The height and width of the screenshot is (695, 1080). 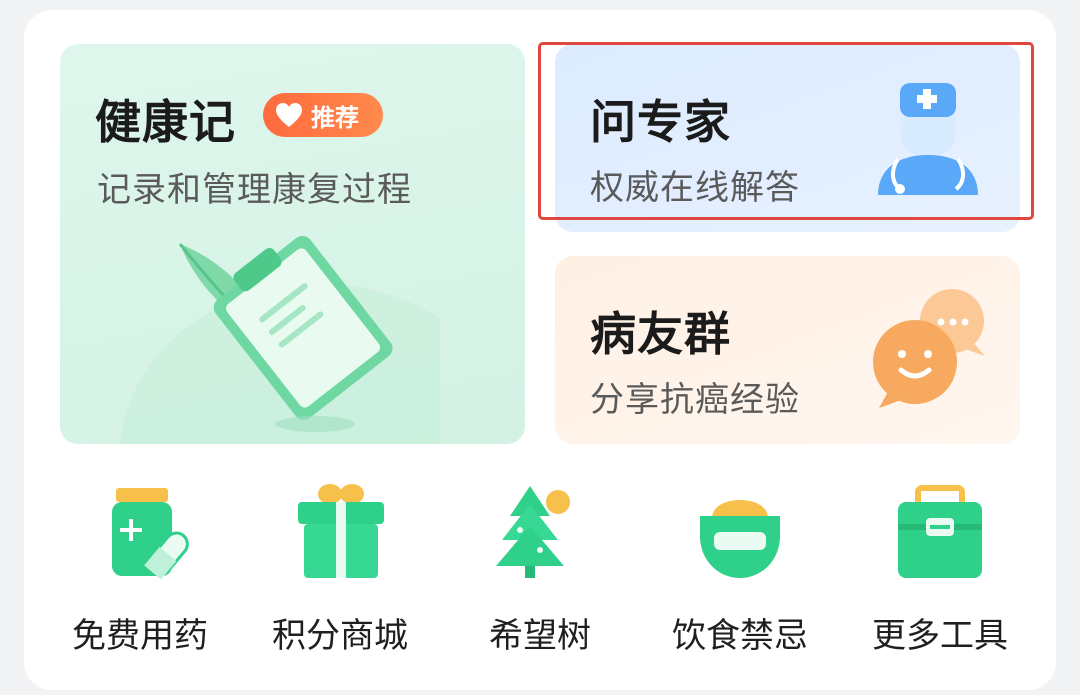 What do you see at coordinates (341, 531) in the screenshot?
I see `gift-box-icon` at bounding box center [341, 531].